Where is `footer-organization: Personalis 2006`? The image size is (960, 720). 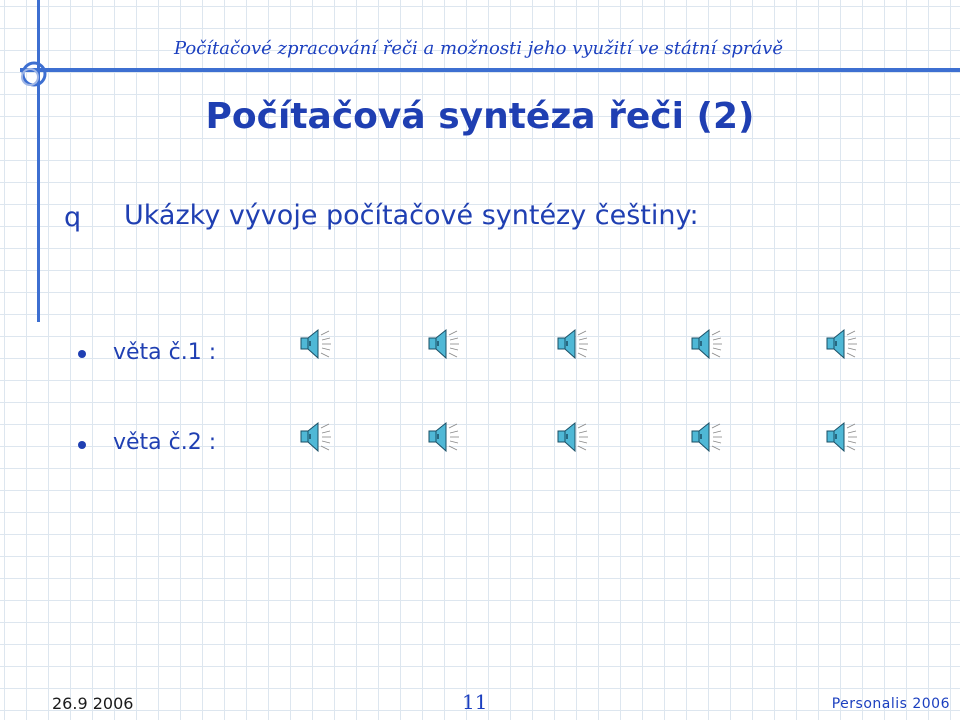
footer-organization: Personalis 2006 is located at coordinates (890, 704).